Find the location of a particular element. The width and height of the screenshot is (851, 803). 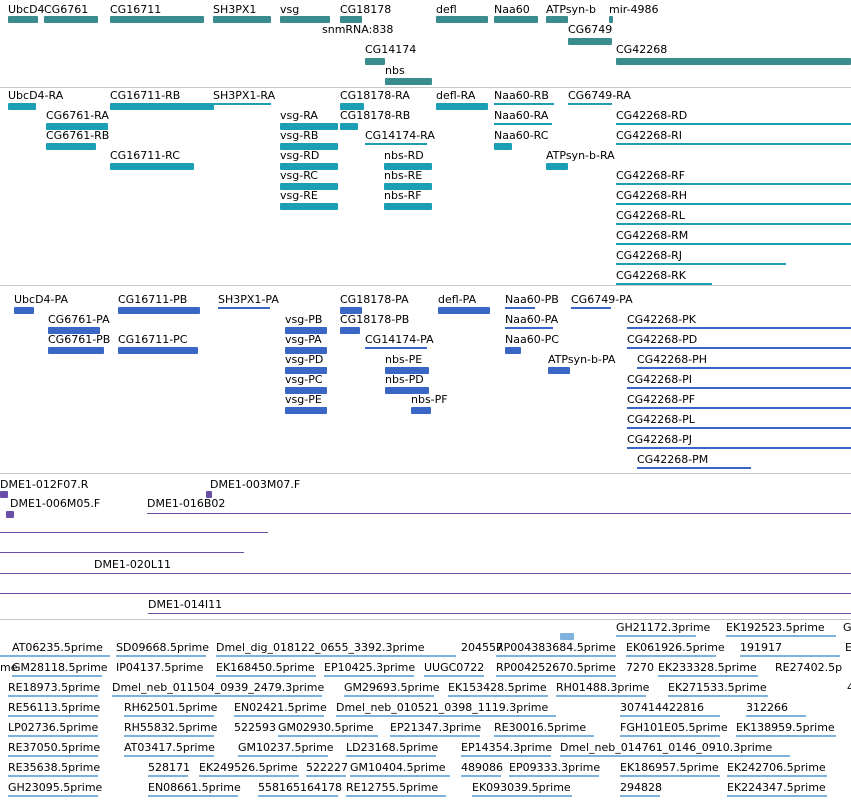

feature-label: Naa60 is located at coordinates (512, 9).